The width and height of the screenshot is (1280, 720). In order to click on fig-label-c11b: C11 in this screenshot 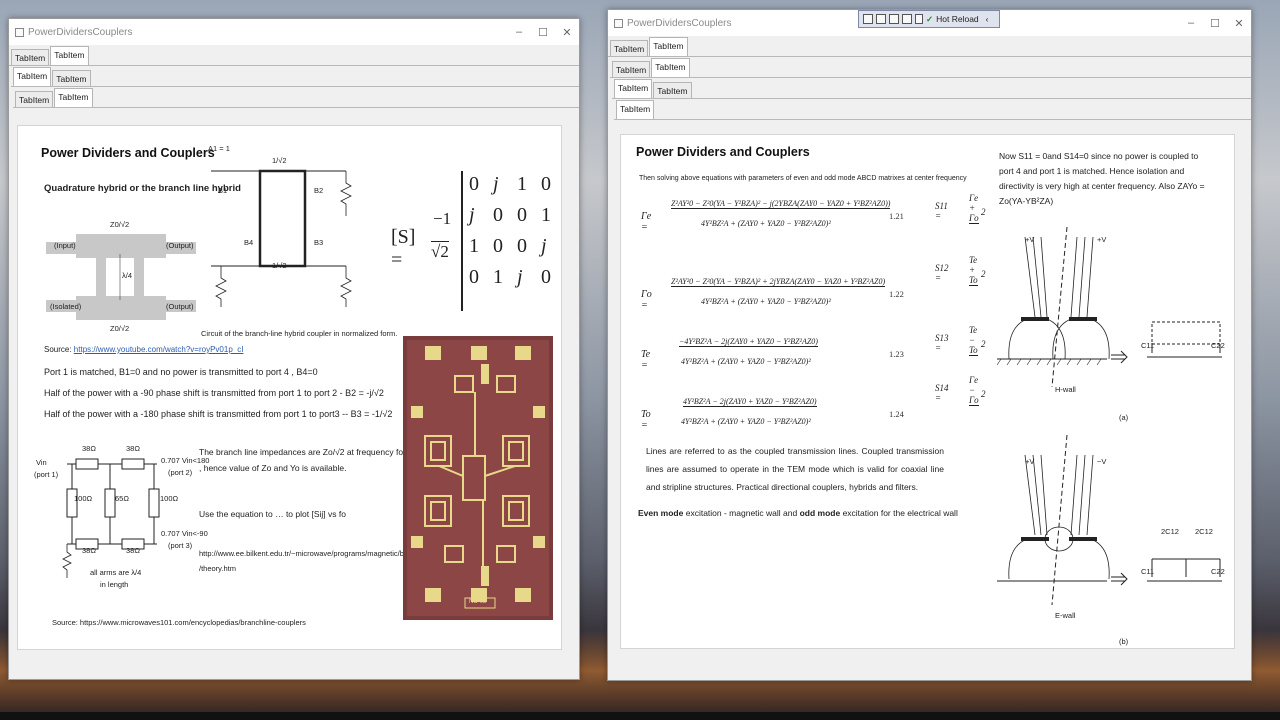, I will do `click(1148, 571)`.